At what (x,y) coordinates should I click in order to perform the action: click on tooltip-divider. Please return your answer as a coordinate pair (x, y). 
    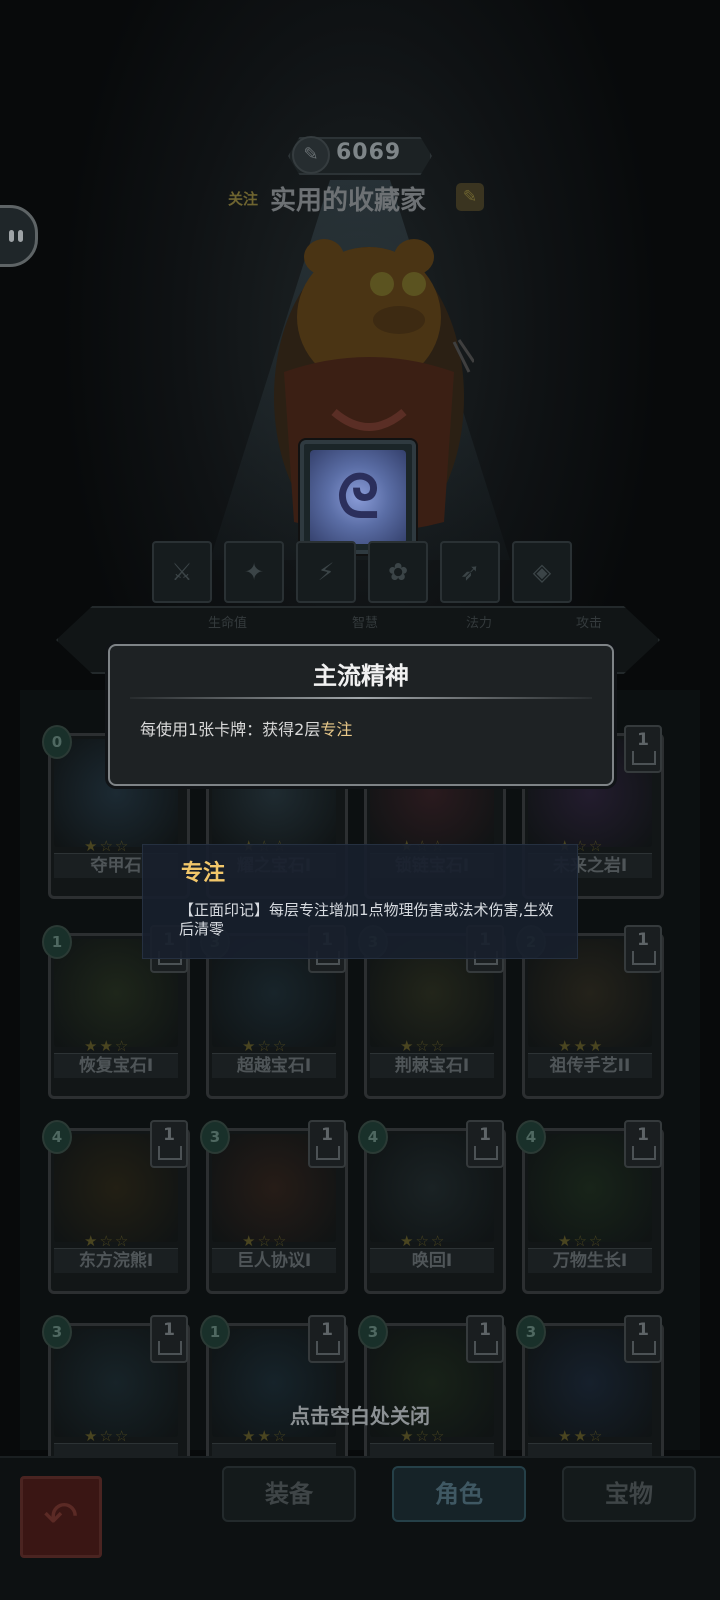
    Looking at the image, I should click on (361, 698).